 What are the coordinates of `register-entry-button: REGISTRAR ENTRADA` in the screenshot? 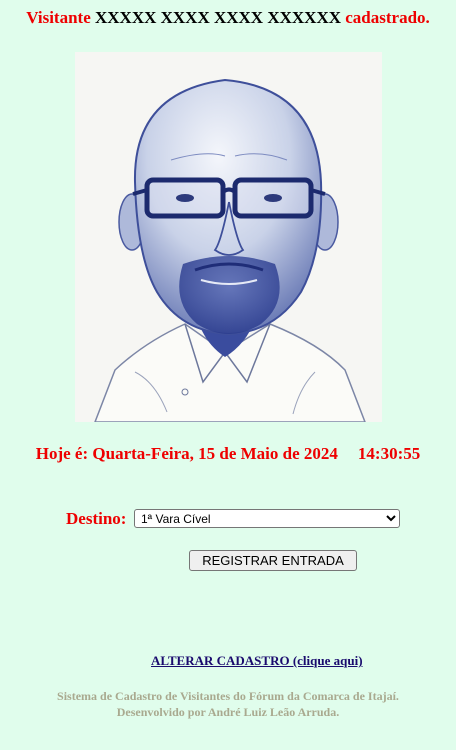 It's located at (273, 560).